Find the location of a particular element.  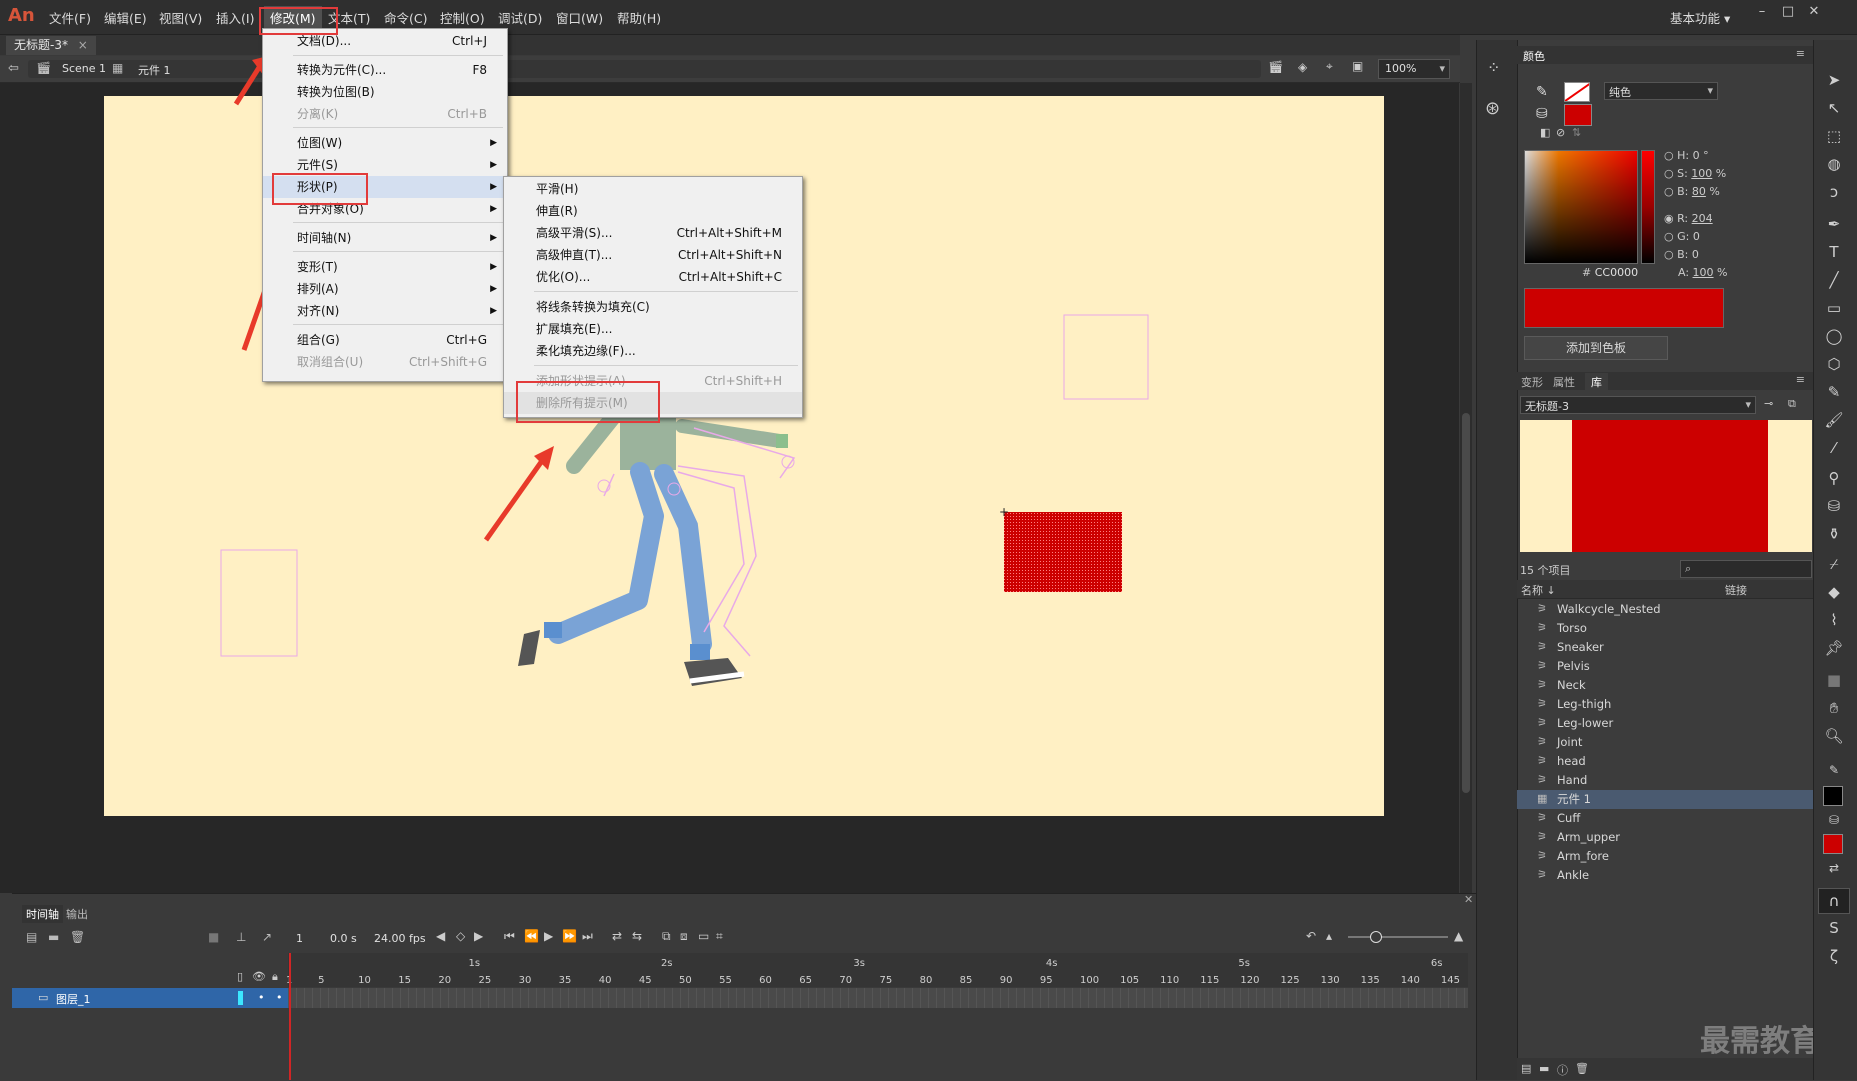

menu-item-optimize: 优化(O)... Ctrl+Alt+Shift+C is located at coordinates (653, 277).